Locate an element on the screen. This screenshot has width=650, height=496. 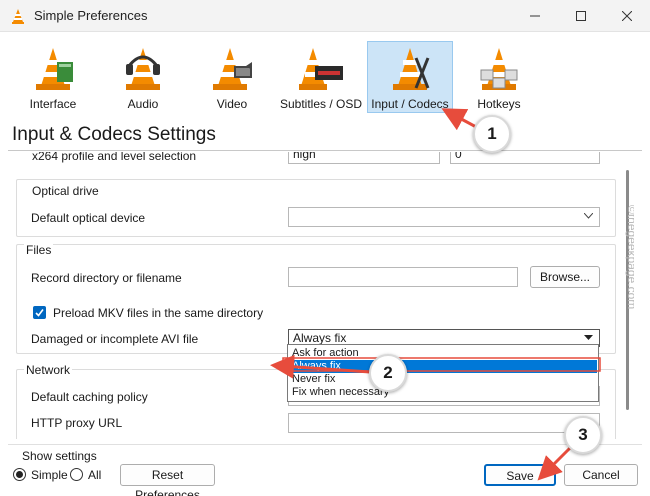
tab-video: Video is located at coordinates (232, 77).